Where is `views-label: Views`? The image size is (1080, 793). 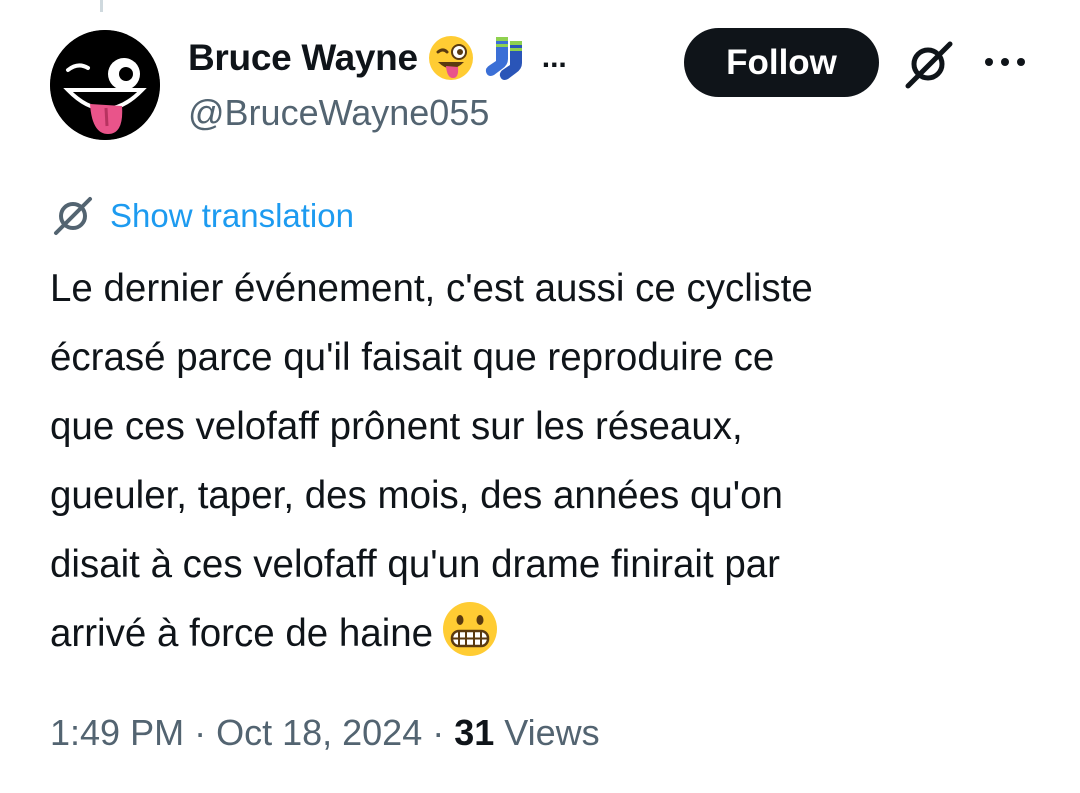 views-label: Views is located at coordinates (546, 733).